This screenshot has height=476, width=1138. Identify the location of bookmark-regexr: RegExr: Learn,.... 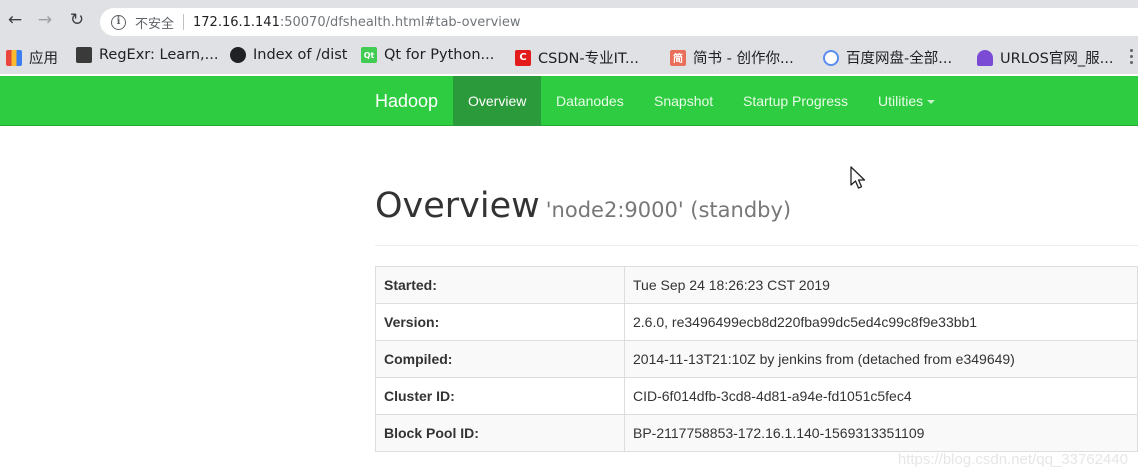
(147, 55).